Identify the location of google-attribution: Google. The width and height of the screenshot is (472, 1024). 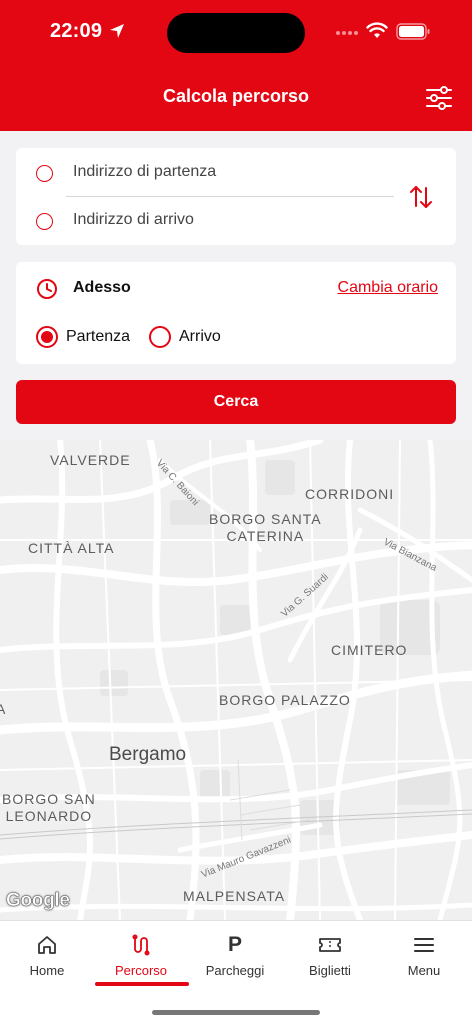
(38, 901).